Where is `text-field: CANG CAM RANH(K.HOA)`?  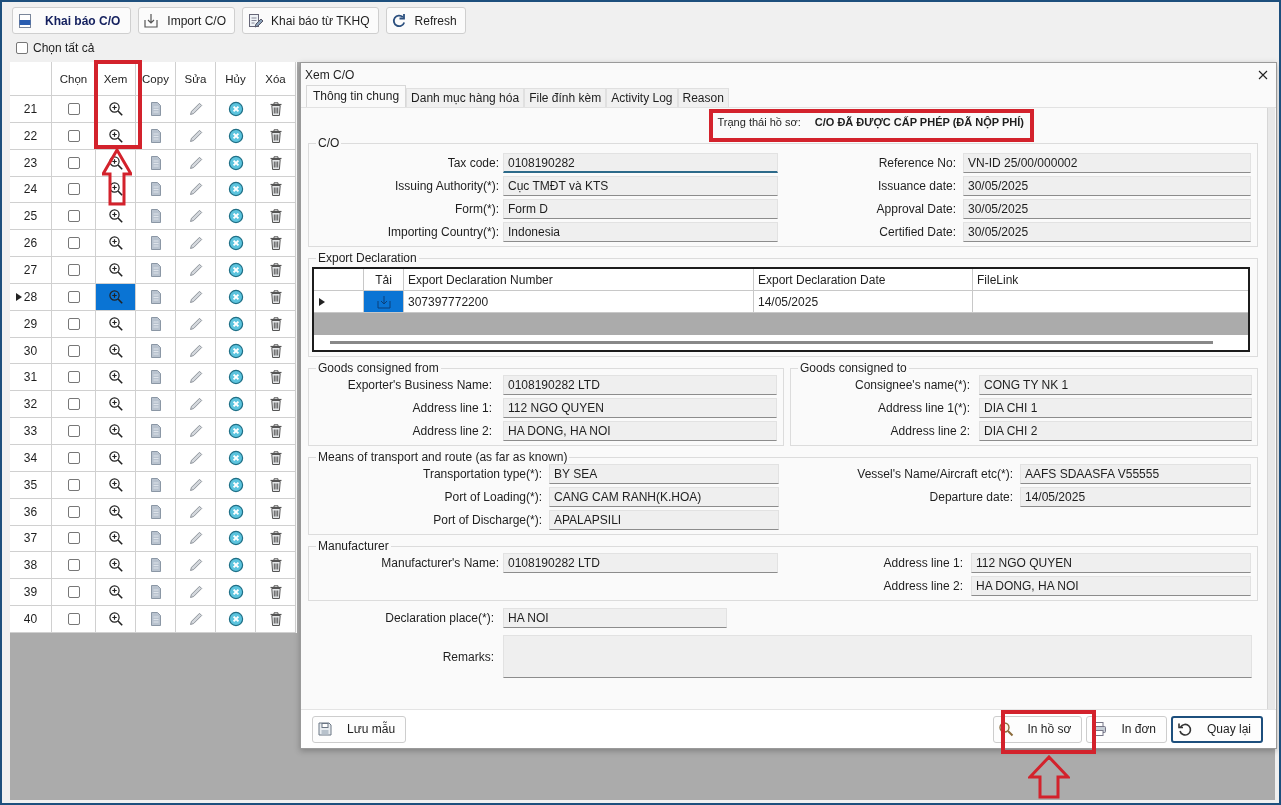 text-field: CANG CAM RANH(K.HOA) is located at coordinates (664, 497).